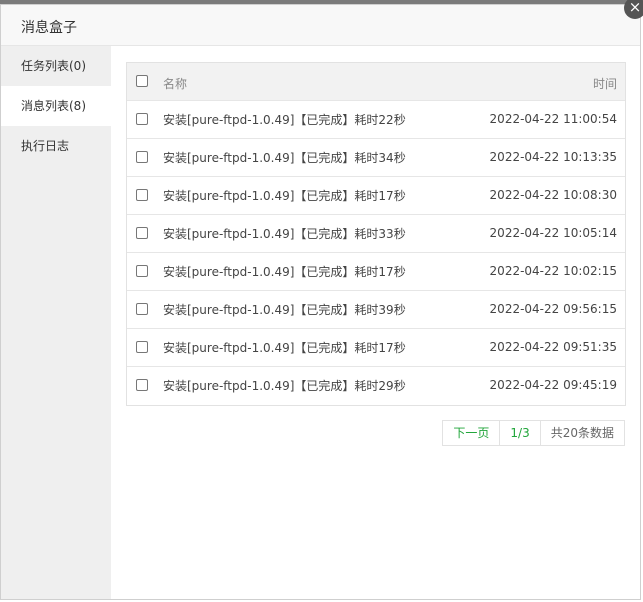 Image resolution: width=643 pixels, height=602 pixels. I want to click on dialog-title-bar: 消息盒子, so click(320, 25).